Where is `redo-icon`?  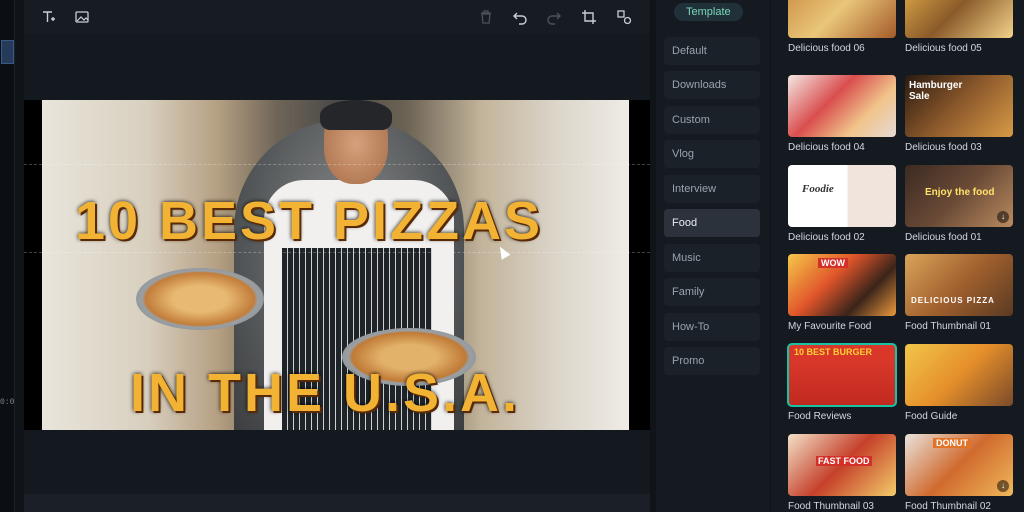 redo-icon is located at coordinates (554, 17).